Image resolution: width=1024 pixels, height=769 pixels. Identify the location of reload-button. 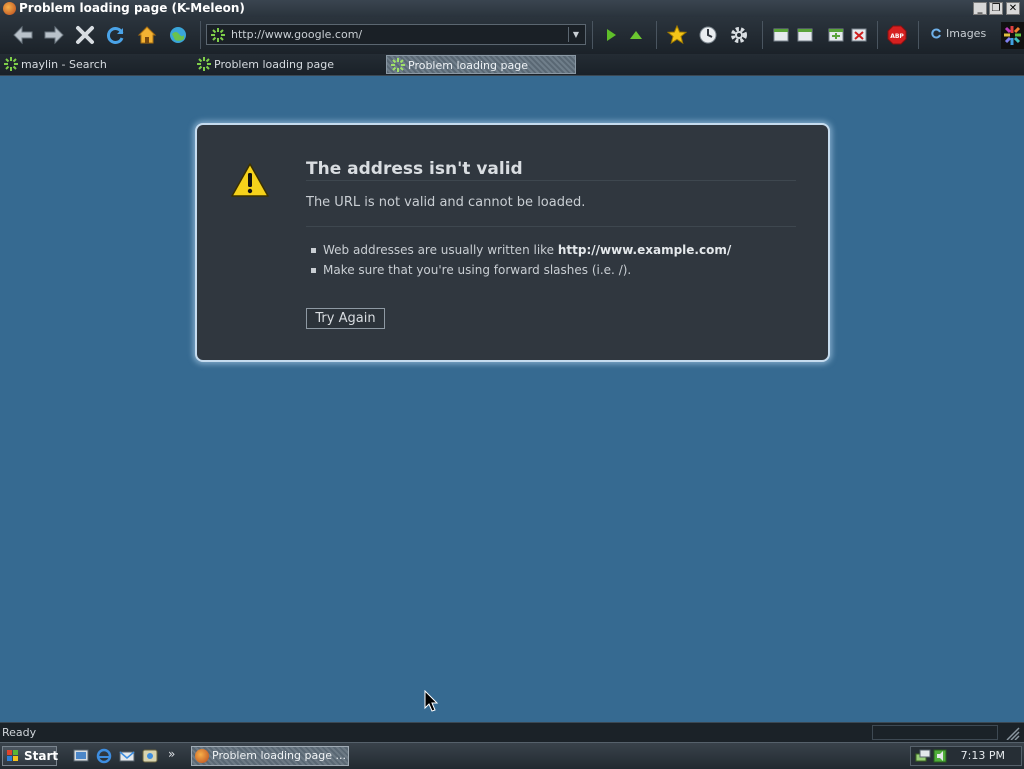
(116, 35).